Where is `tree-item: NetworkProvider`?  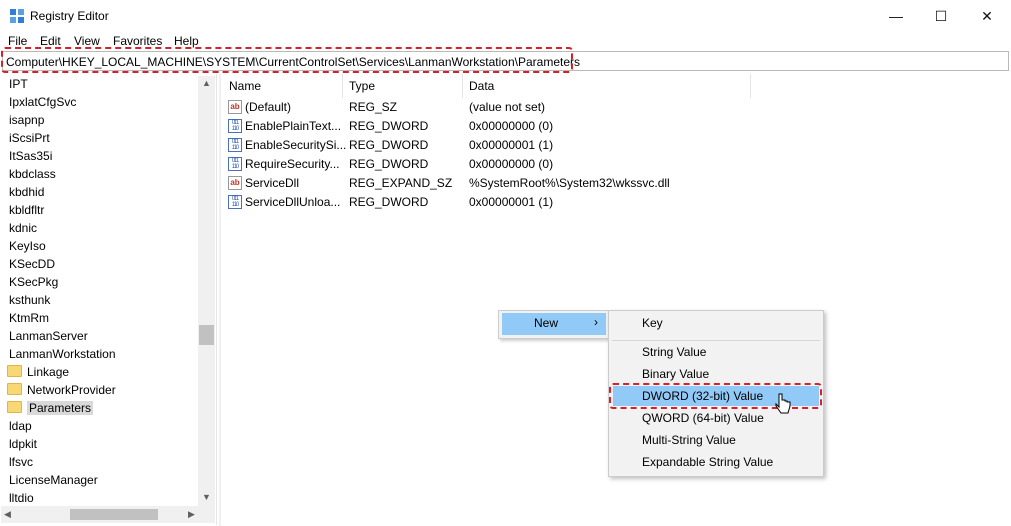
tree-item: NetworkProvider is located at coordinates (61, 390).